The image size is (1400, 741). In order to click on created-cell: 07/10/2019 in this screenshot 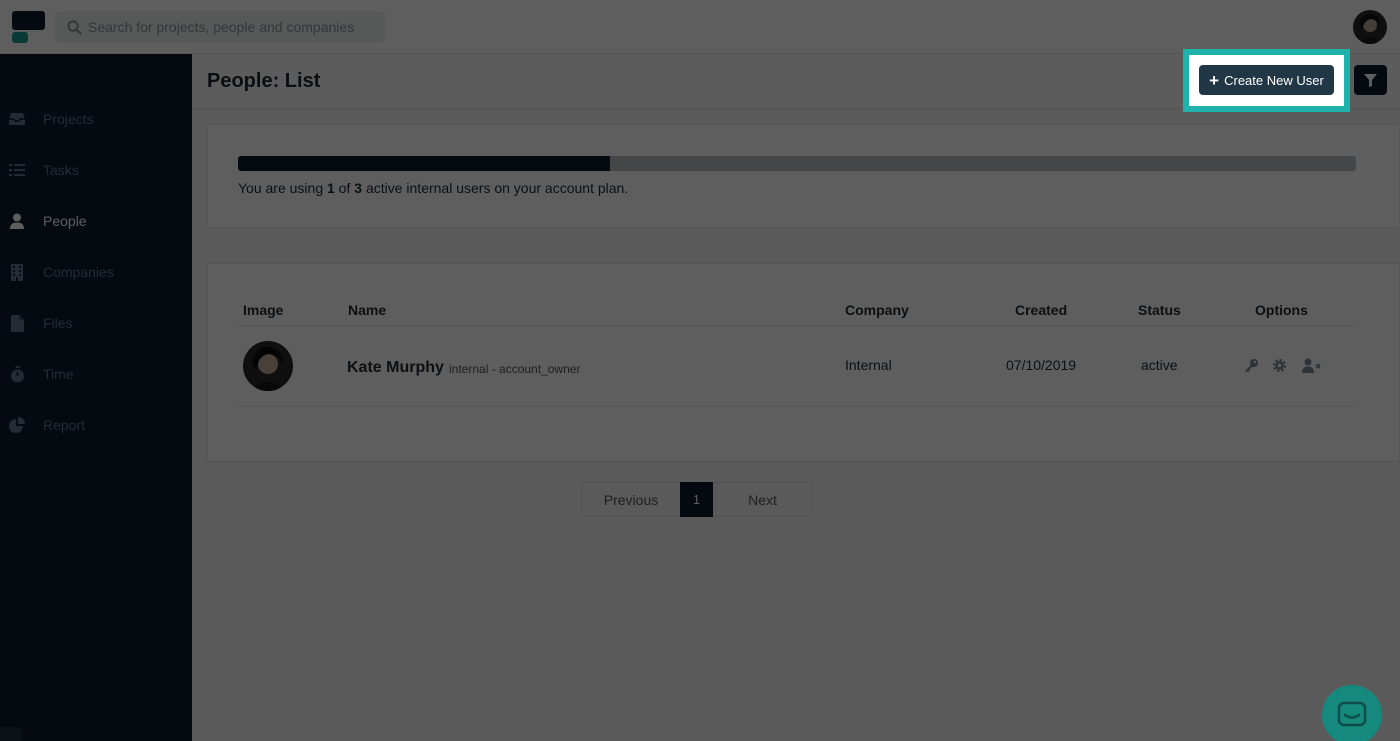, I will do `click(1041, 365)`.